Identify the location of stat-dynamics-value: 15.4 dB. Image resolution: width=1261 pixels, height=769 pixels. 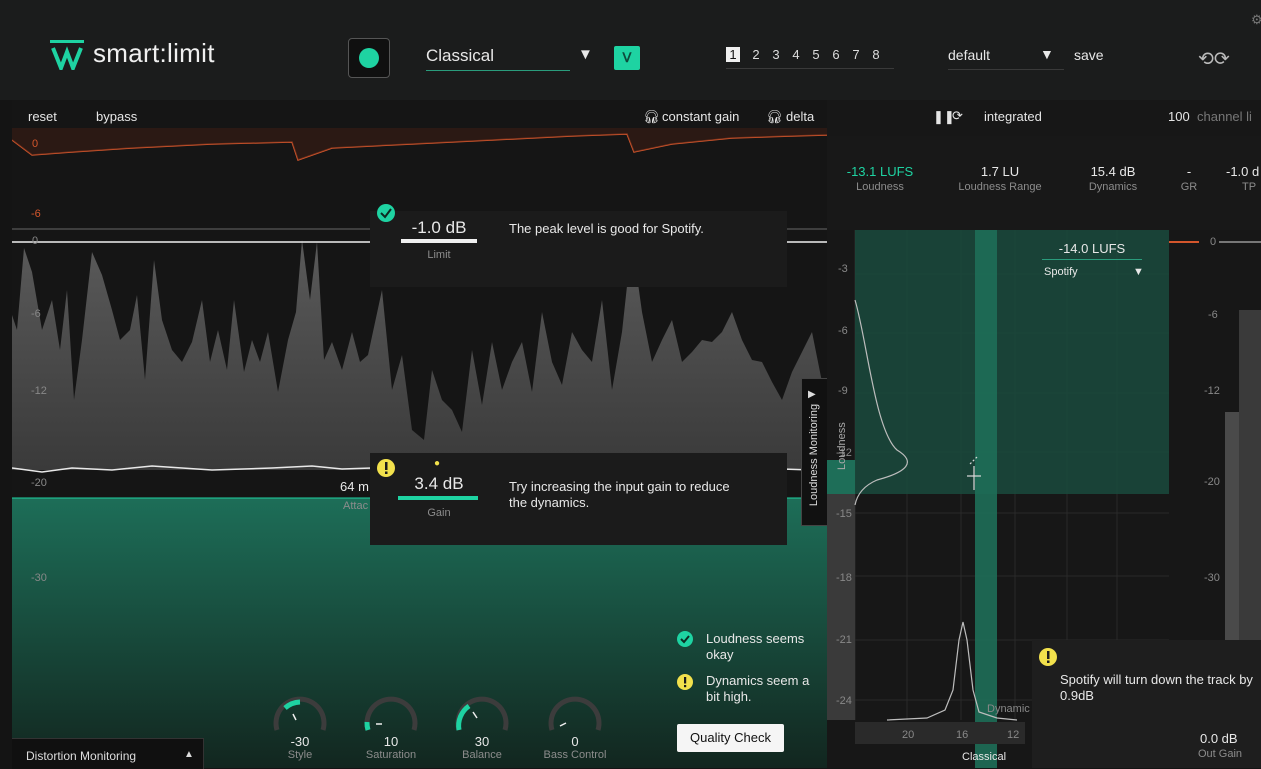
(1113, 171).